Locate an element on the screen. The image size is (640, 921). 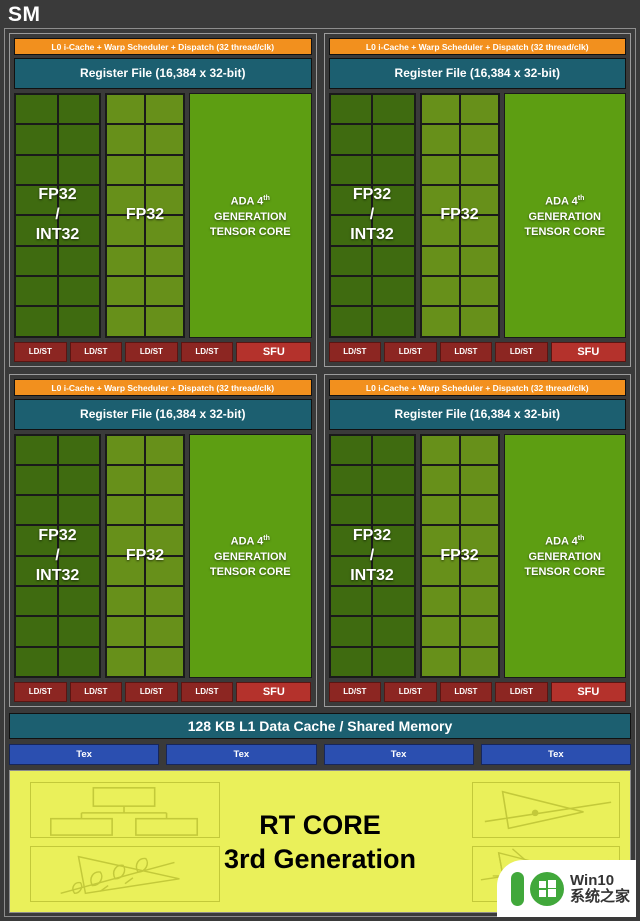
watermark-line1: Win10 is located at coordinates (592, 880).